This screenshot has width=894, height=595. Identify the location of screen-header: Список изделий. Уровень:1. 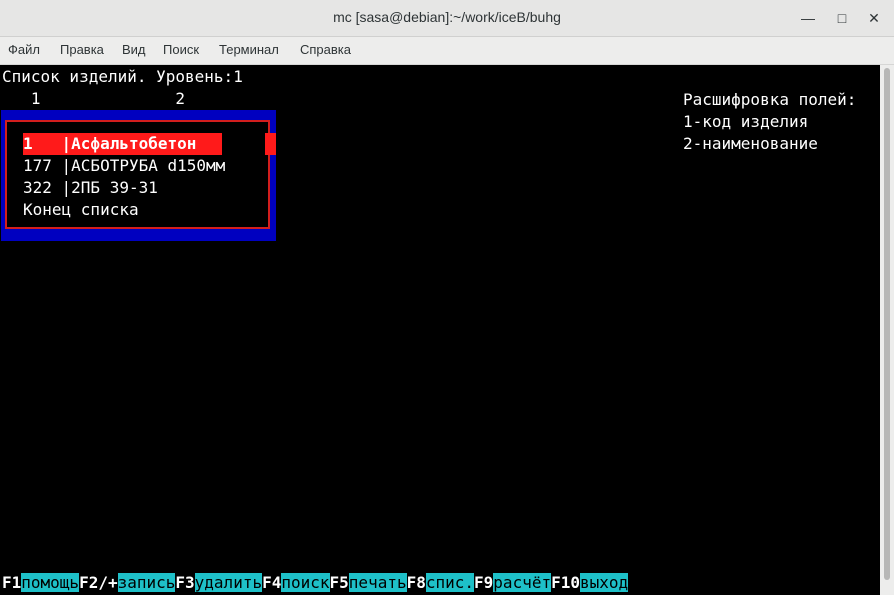
(122, 76).